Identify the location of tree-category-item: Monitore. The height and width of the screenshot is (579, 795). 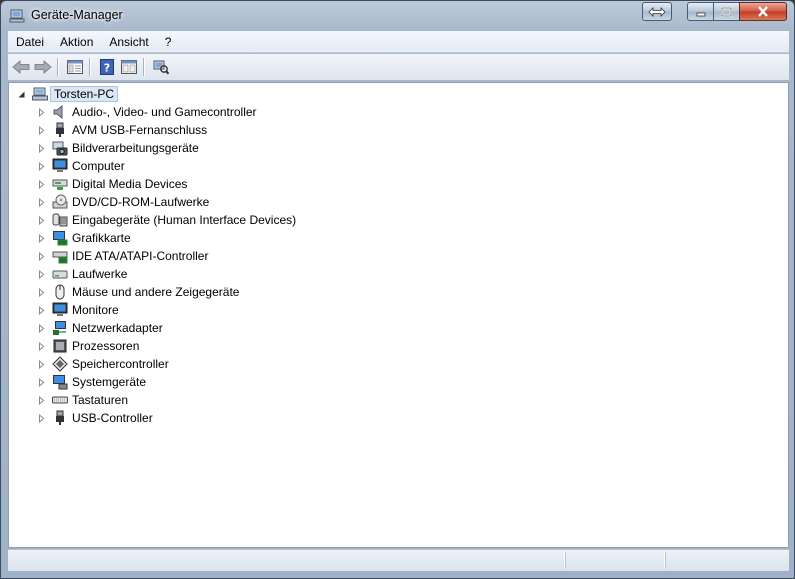
(78, 310).